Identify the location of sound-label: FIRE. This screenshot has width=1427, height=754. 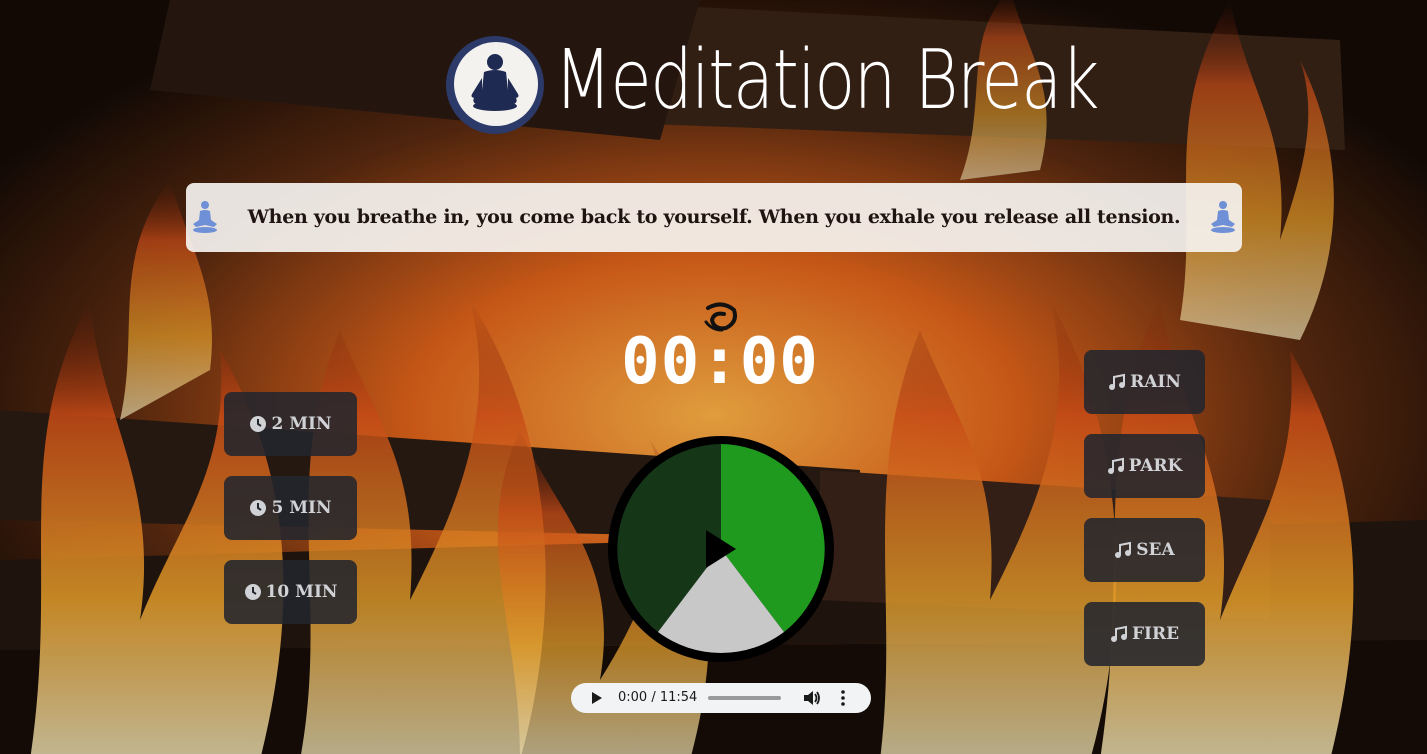
(1155, 634).